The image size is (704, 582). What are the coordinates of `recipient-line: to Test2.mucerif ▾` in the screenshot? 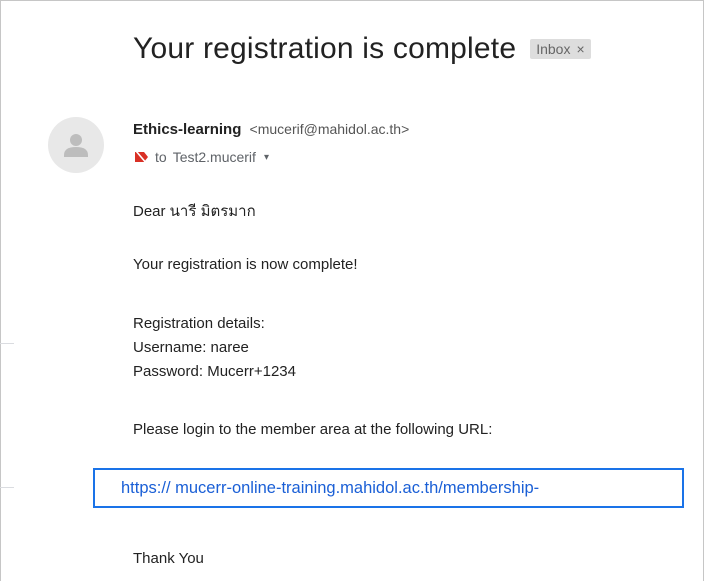 It's located at (201, 157).